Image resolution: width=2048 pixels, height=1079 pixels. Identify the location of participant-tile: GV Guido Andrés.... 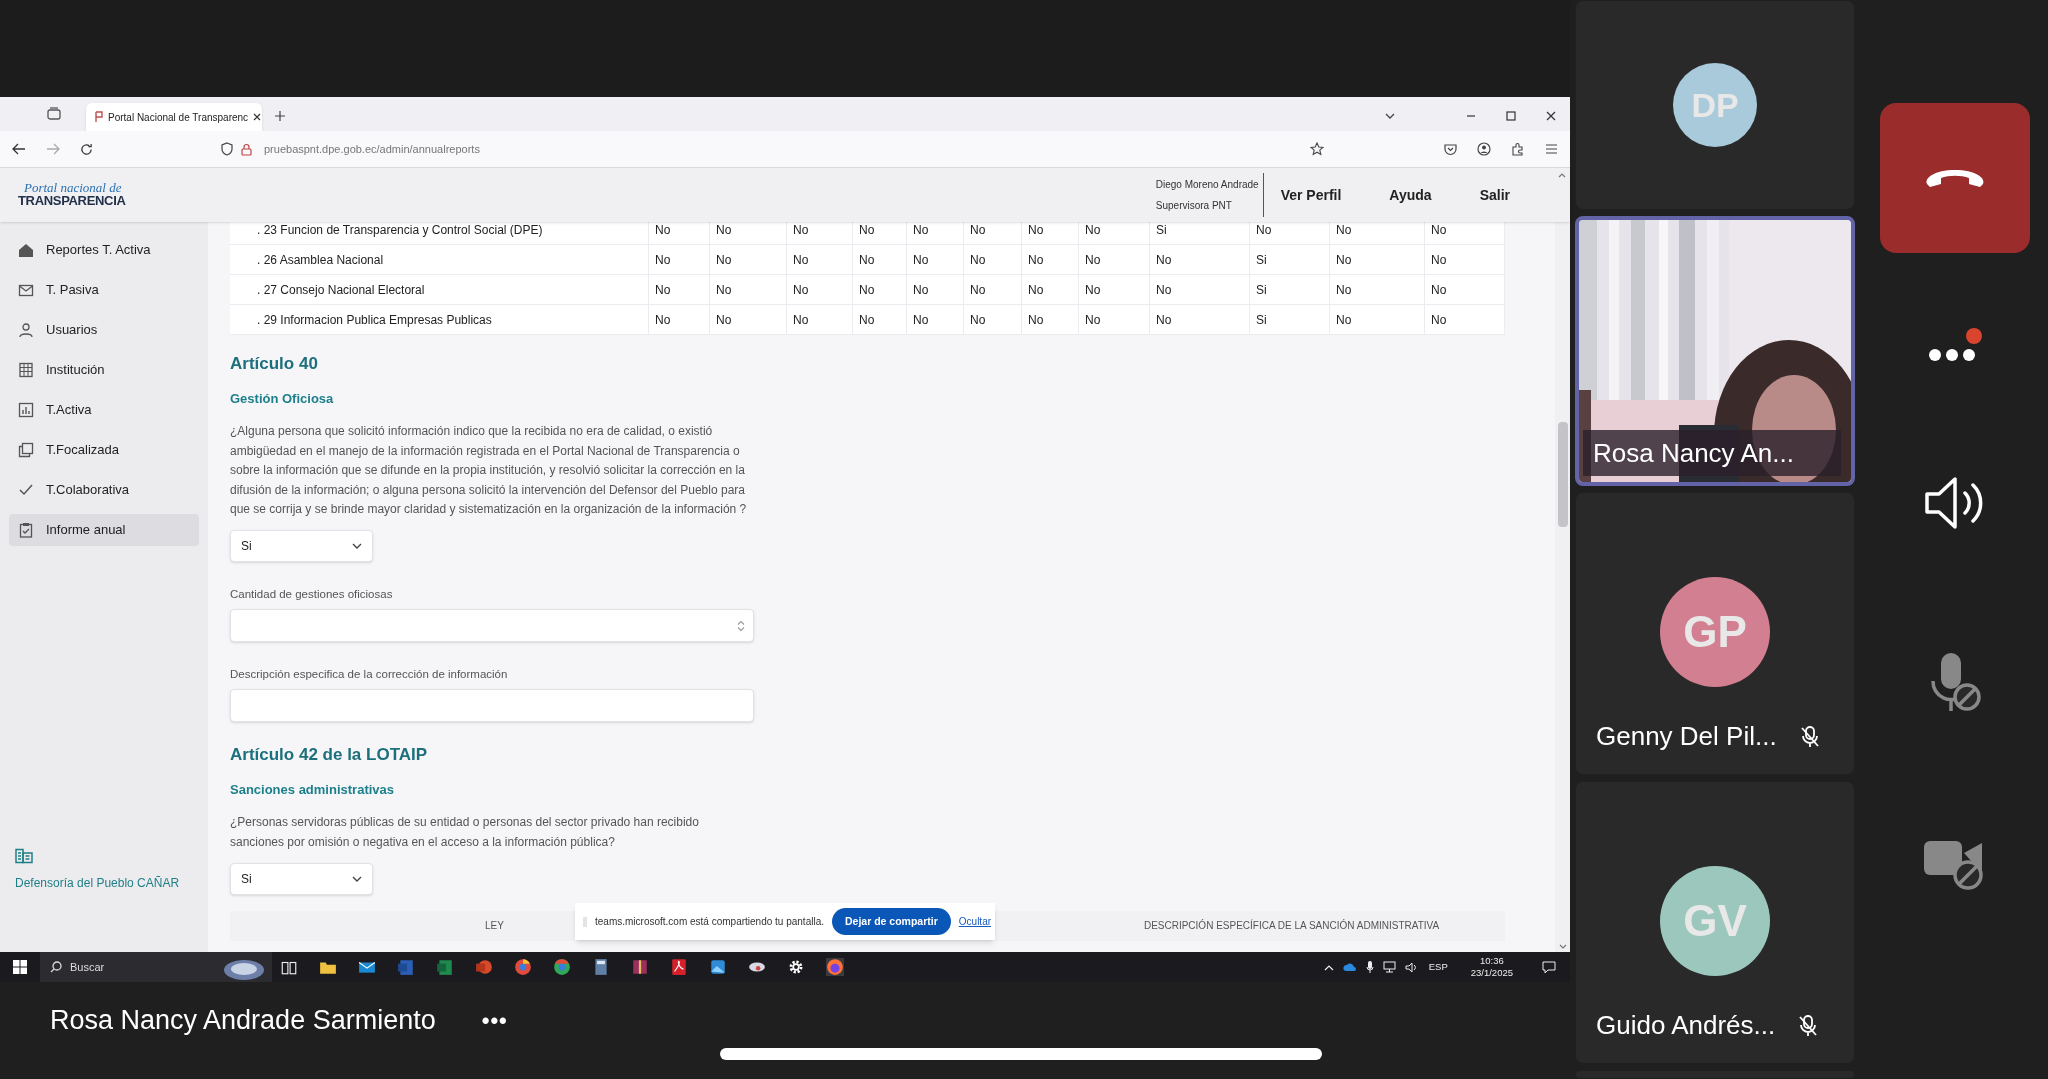
(1715, 922).